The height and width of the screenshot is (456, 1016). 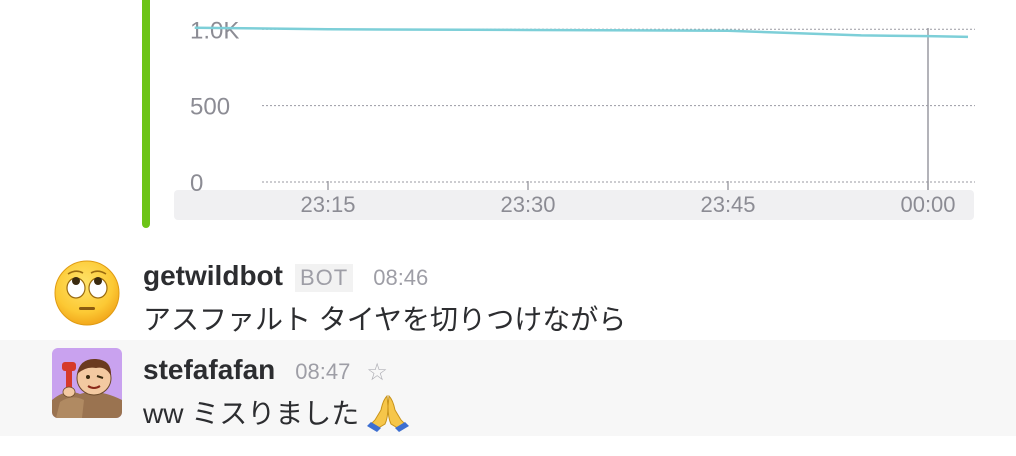 I want to click on rolling-eyes-emoji-icon, so click(x=87, y=293).